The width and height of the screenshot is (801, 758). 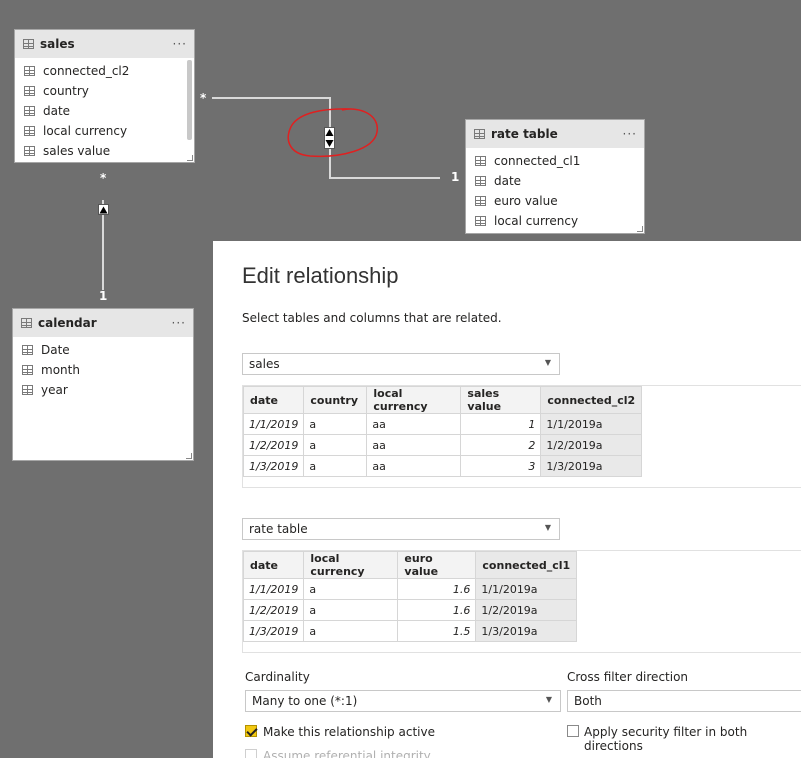 What do you see at coordinates (684, 701) in the screenshot?
I see `cross-filter-select: Both` at bounding box center [684, 701].